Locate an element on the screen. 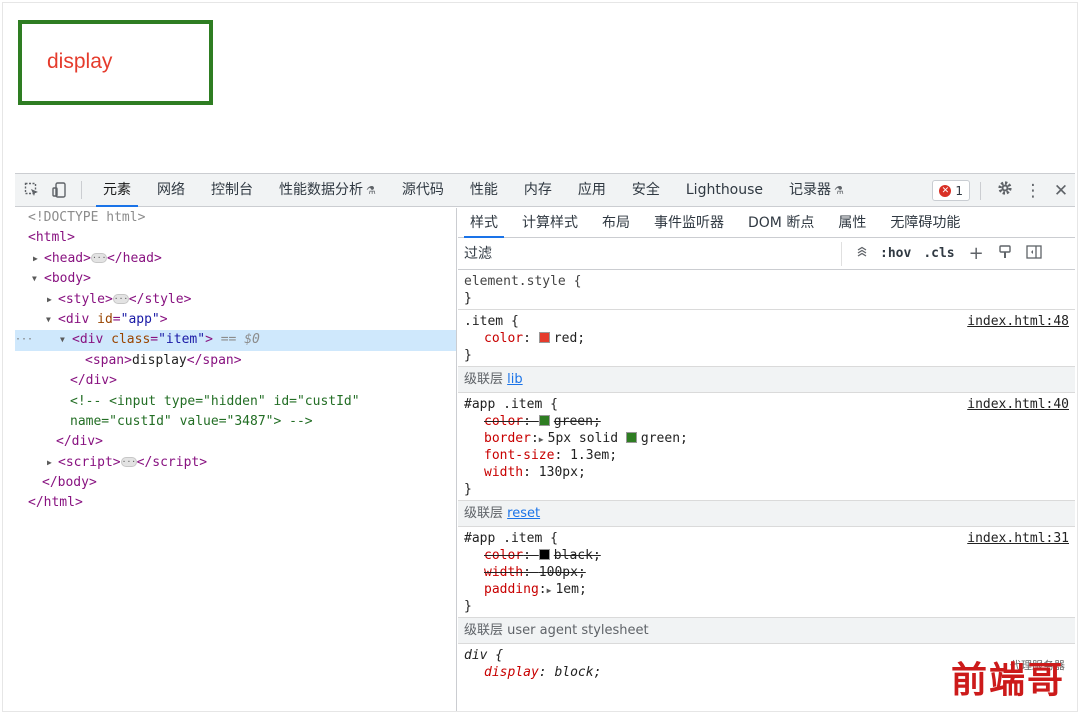 This screenshot has height=714, width=1080. comment-node-cont: name="custId" value="3487"> --> is located at coordinates (191, 421).